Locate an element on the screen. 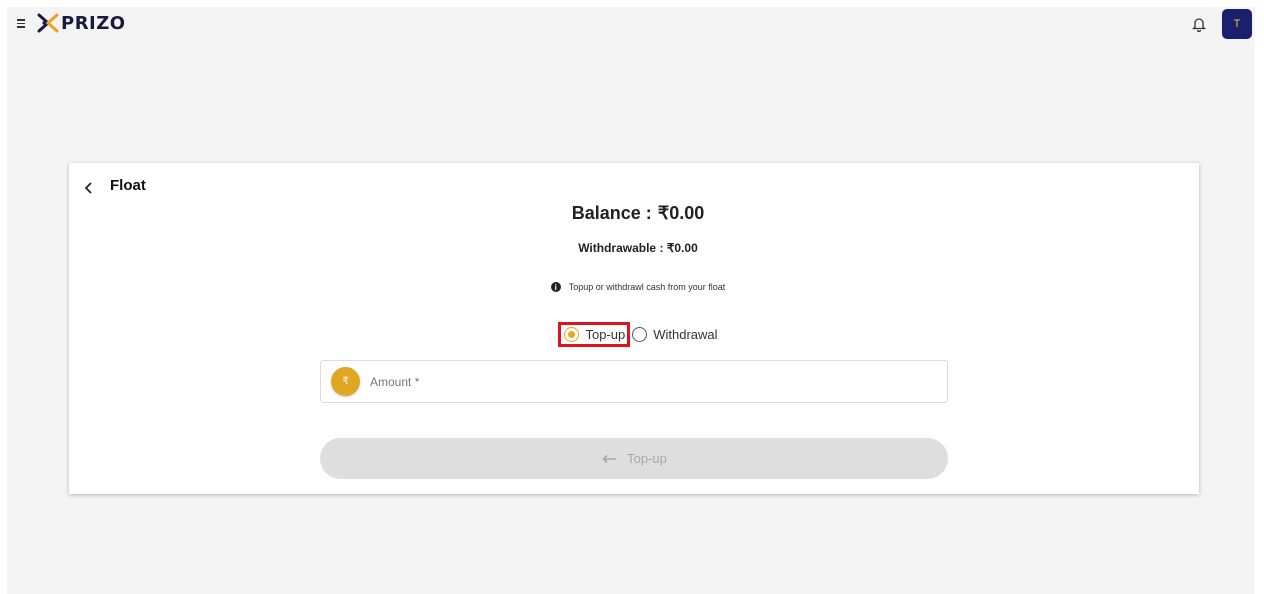 This screenshot has height=594, width=1264. withdrawable: Withdrawable : ₹0.00 is located at coordinates (638, 248).